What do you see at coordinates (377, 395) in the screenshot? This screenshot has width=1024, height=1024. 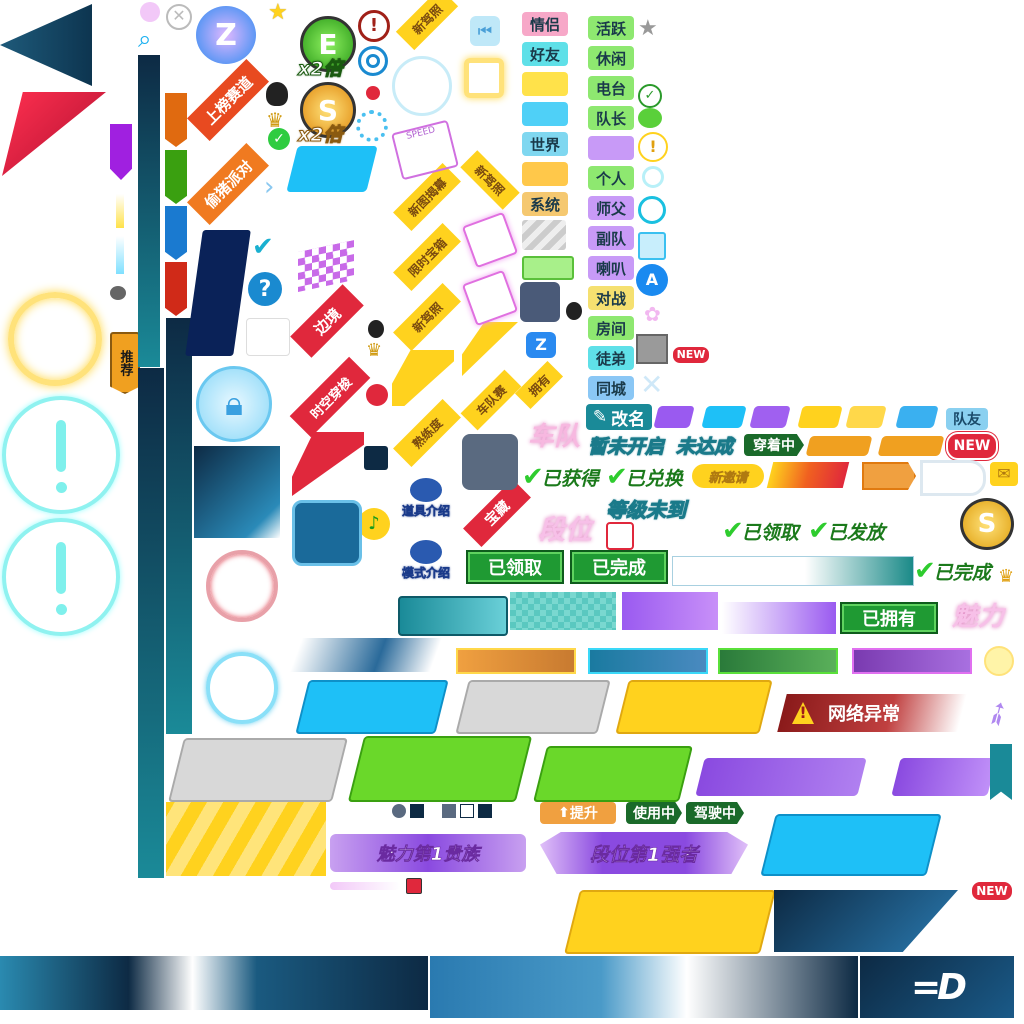 I see `red-dot` at bounding box center [377, 395].